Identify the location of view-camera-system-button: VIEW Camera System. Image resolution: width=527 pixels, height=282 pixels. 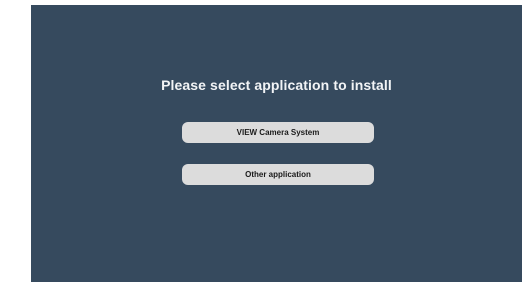
(278, 132).